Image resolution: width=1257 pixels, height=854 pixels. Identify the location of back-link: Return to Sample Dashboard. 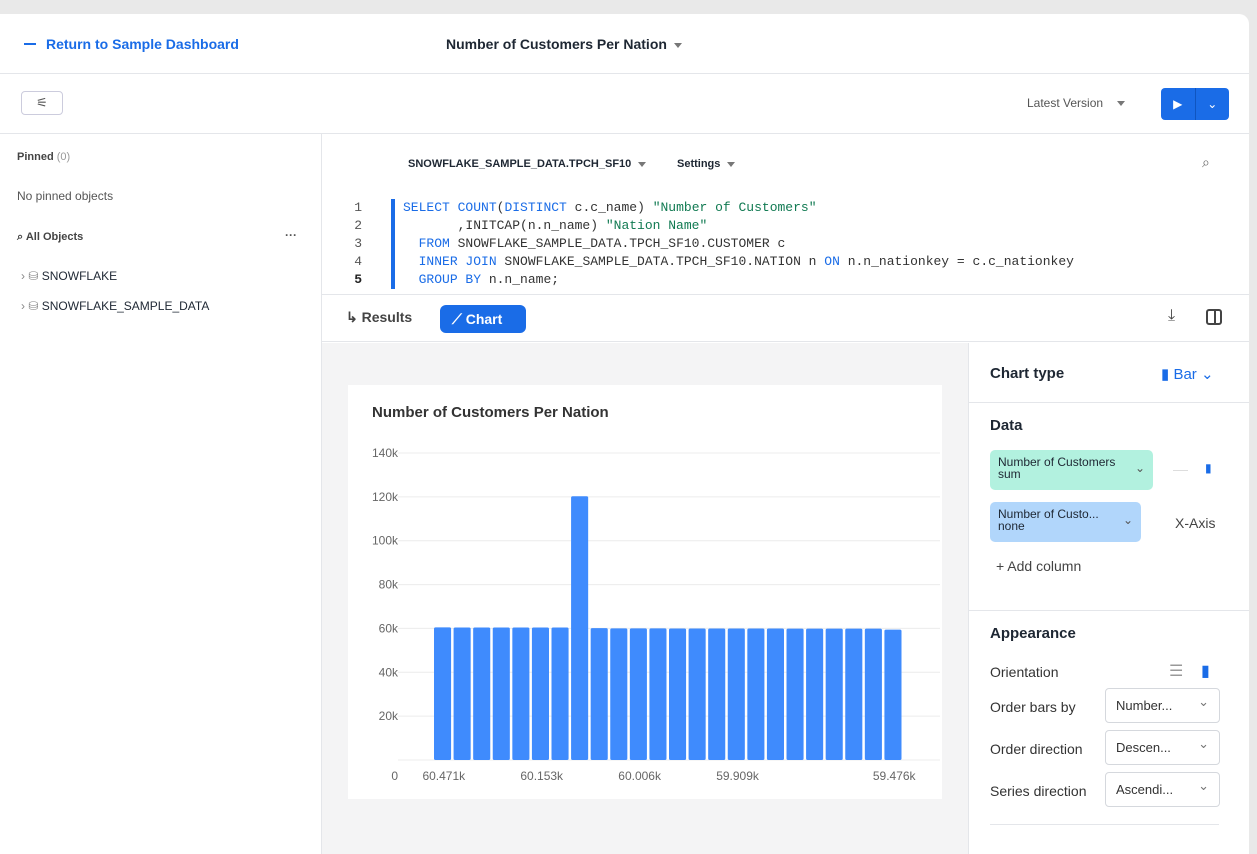
(131, 44).